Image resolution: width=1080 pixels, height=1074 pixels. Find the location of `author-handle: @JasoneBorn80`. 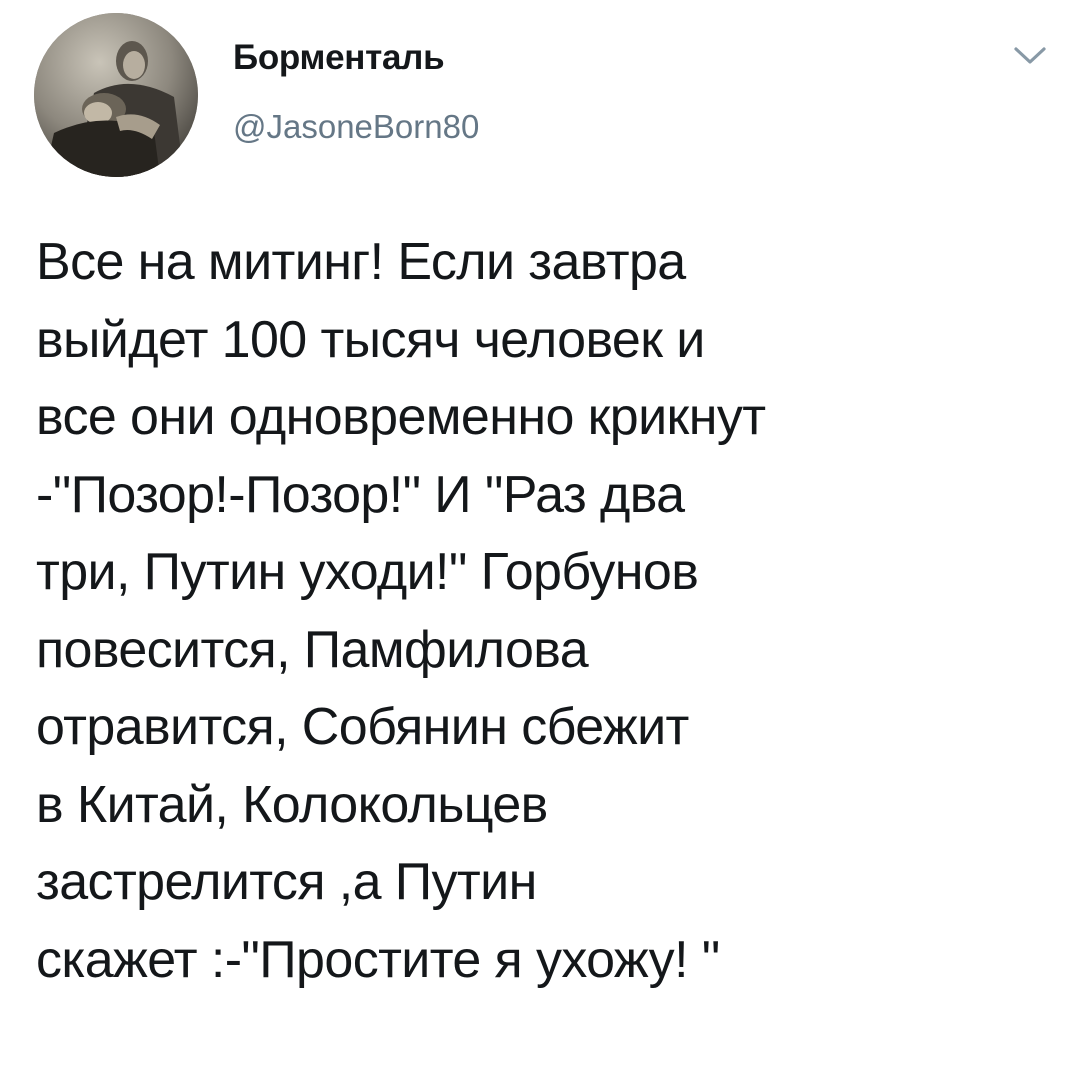

author-handle: @JasoneBorn80 is located at coordinates (356, 126).